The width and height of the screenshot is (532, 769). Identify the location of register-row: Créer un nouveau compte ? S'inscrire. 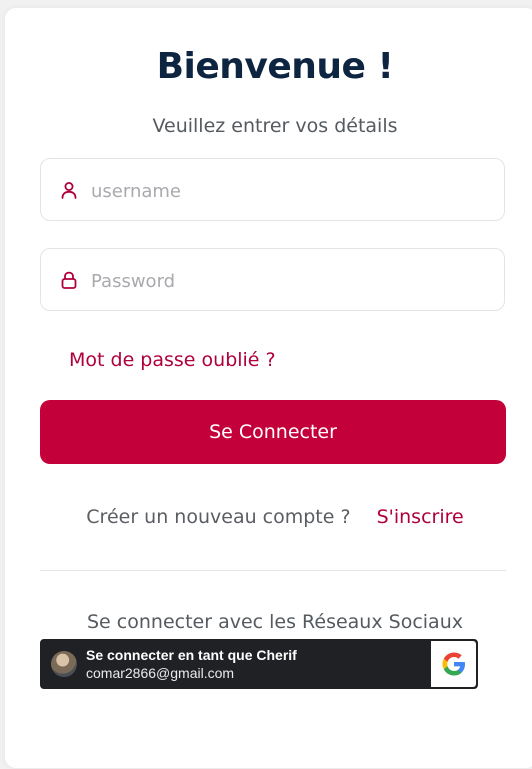
(268, 517).